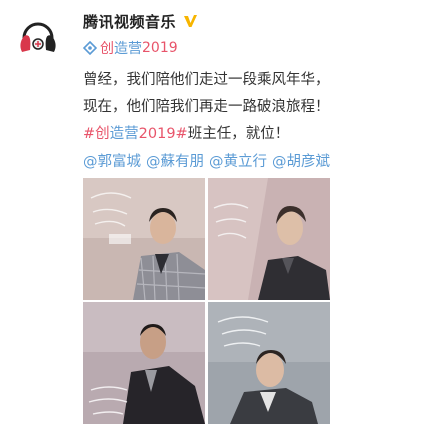 This screenshot has width=435, height=431. Describe the element at coordinates (107, 49) in the screenshot. I see `topic-part-1: 创` at that location.